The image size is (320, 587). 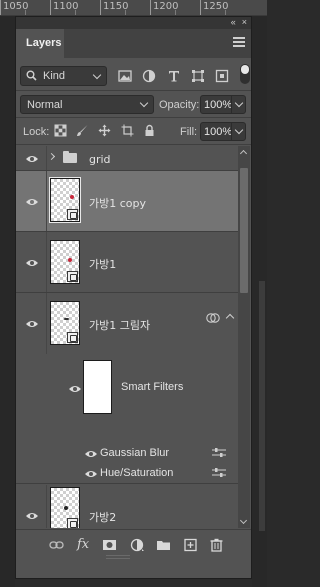 What do you see at coordinates (244, 337) in the screenshot?
I see `layers-scrollbar` at bounding box center [244, 337].